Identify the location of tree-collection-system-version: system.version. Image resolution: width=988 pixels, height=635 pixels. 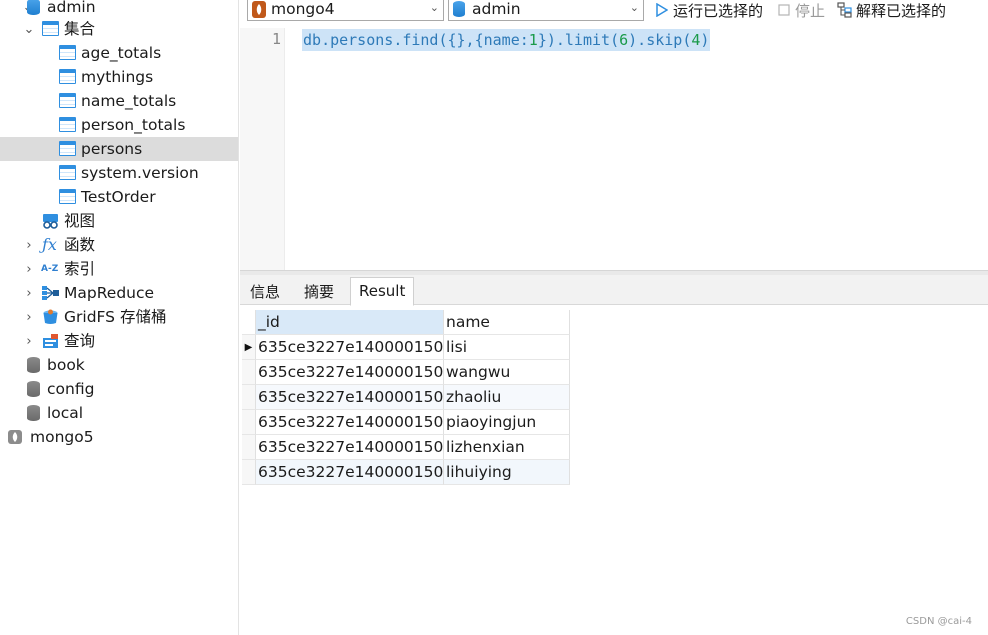
(119, 173).